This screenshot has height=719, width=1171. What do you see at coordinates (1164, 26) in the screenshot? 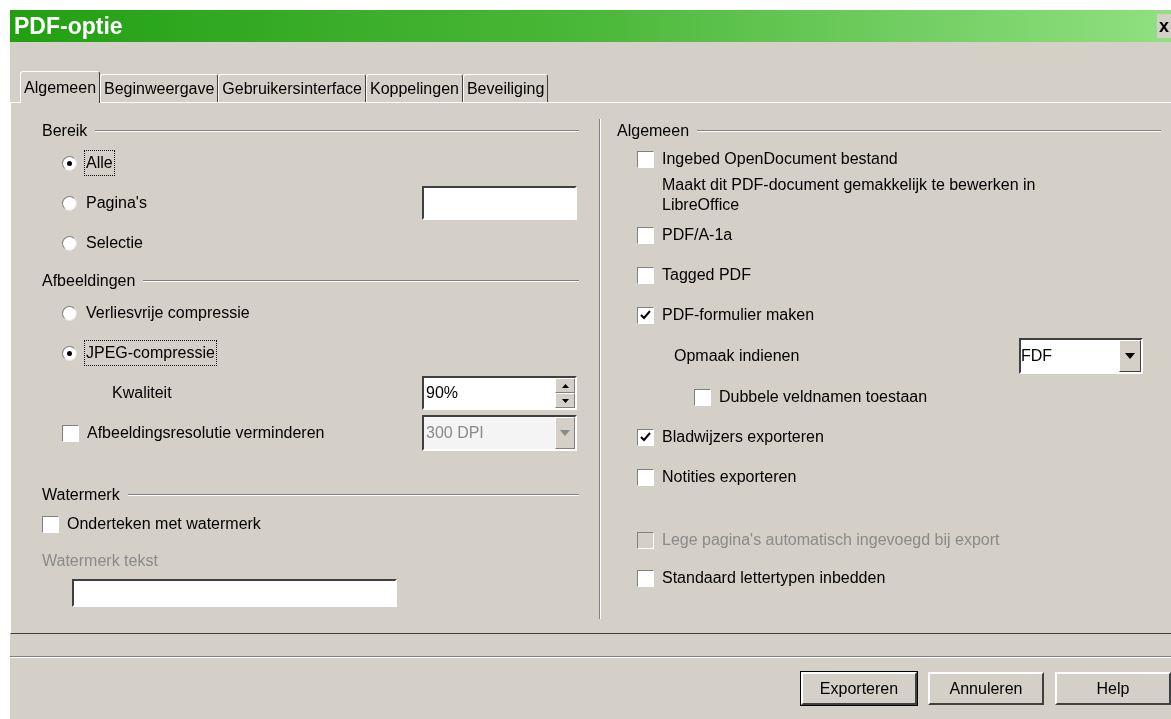
I see `close-button: x` at bounding box center [1164, 26].